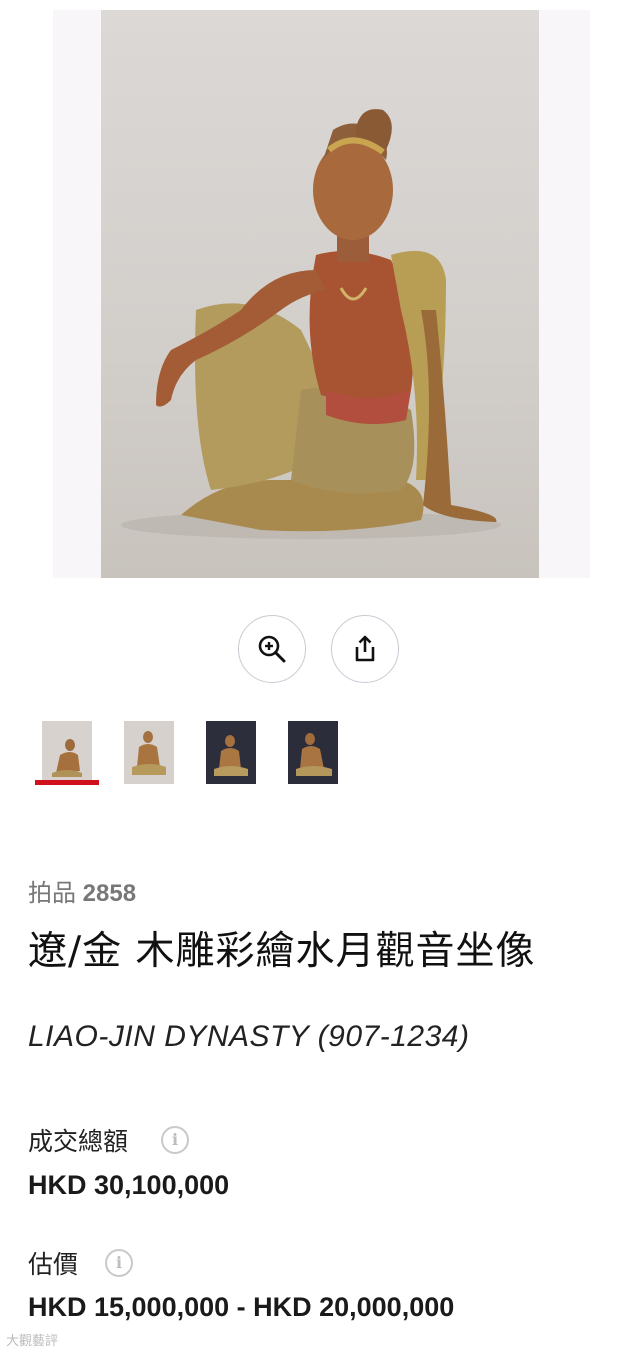 The height and width of the screenshot is (1353, 640). I want to click on thumbnail-2-image, so click(149, 752).